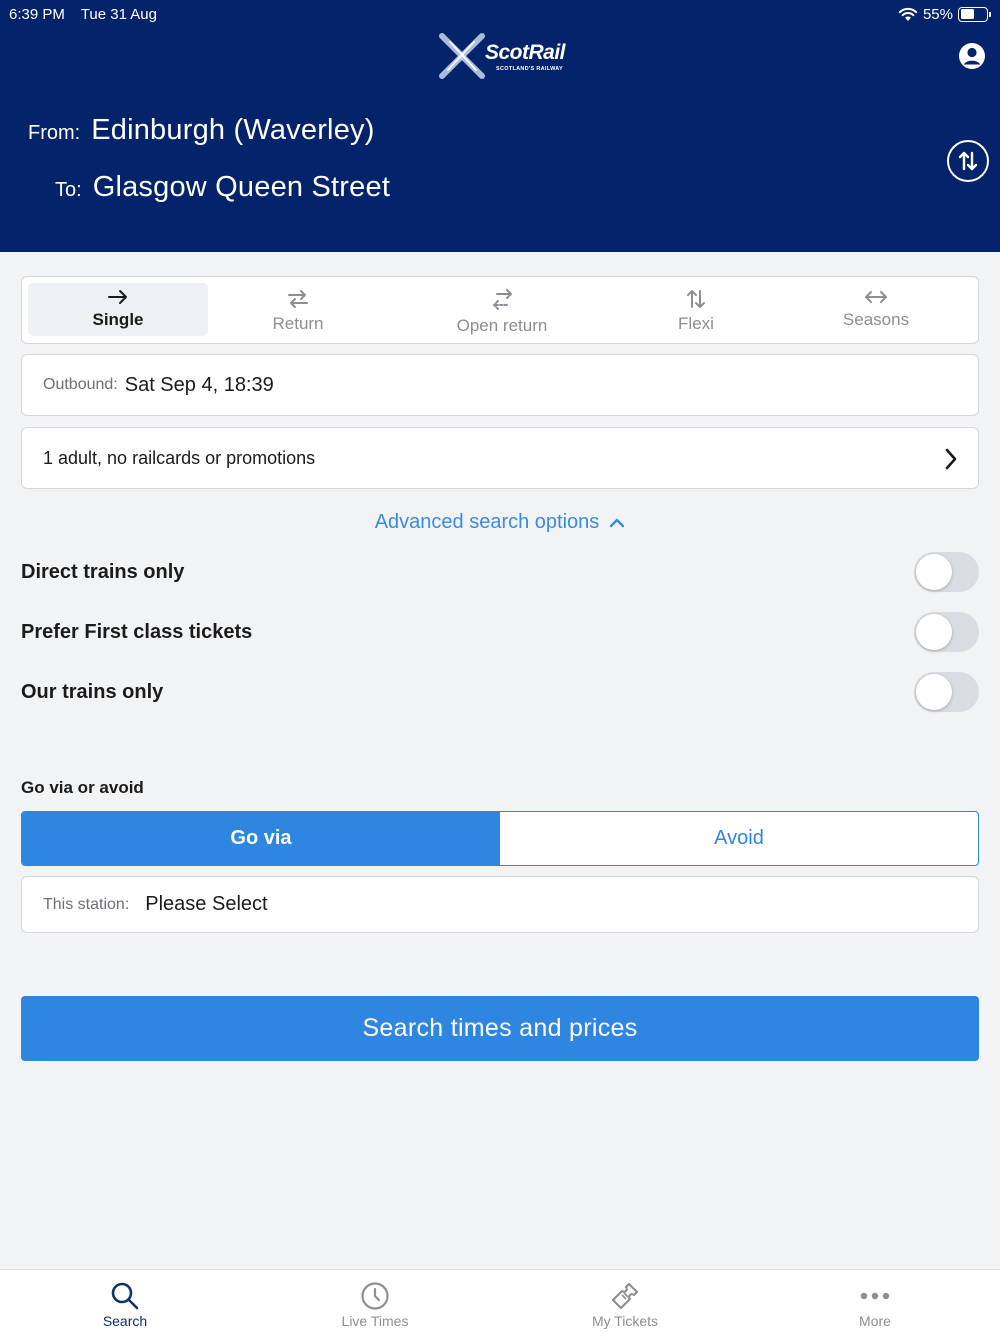  What do you see at coordinates (500, 14) in the screenshot?
I see `status-bar: 6:39 PM Tue 31 Aug 55%` at bounding box center [500, 14].